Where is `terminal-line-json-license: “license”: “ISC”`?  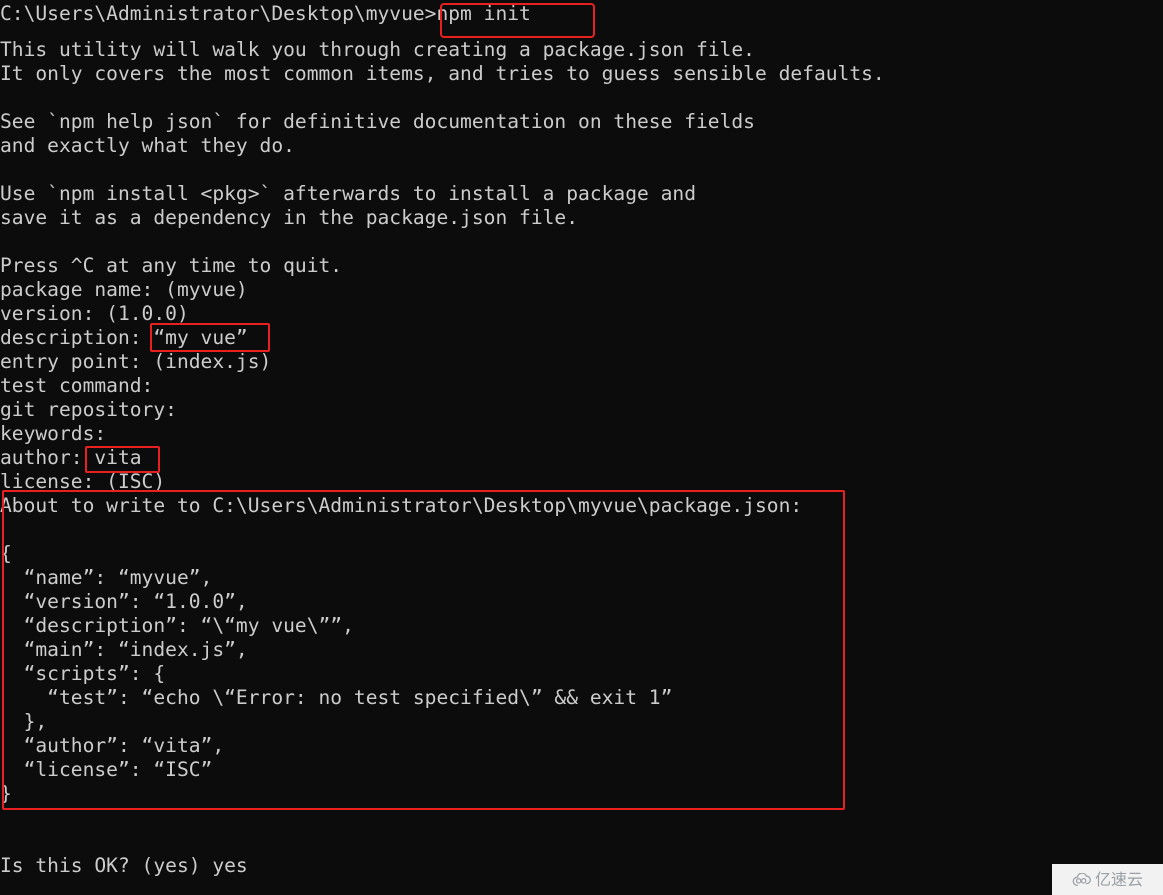
terminal-line-json-license: “license”: “ISC” is located at coordinates (106, 769).